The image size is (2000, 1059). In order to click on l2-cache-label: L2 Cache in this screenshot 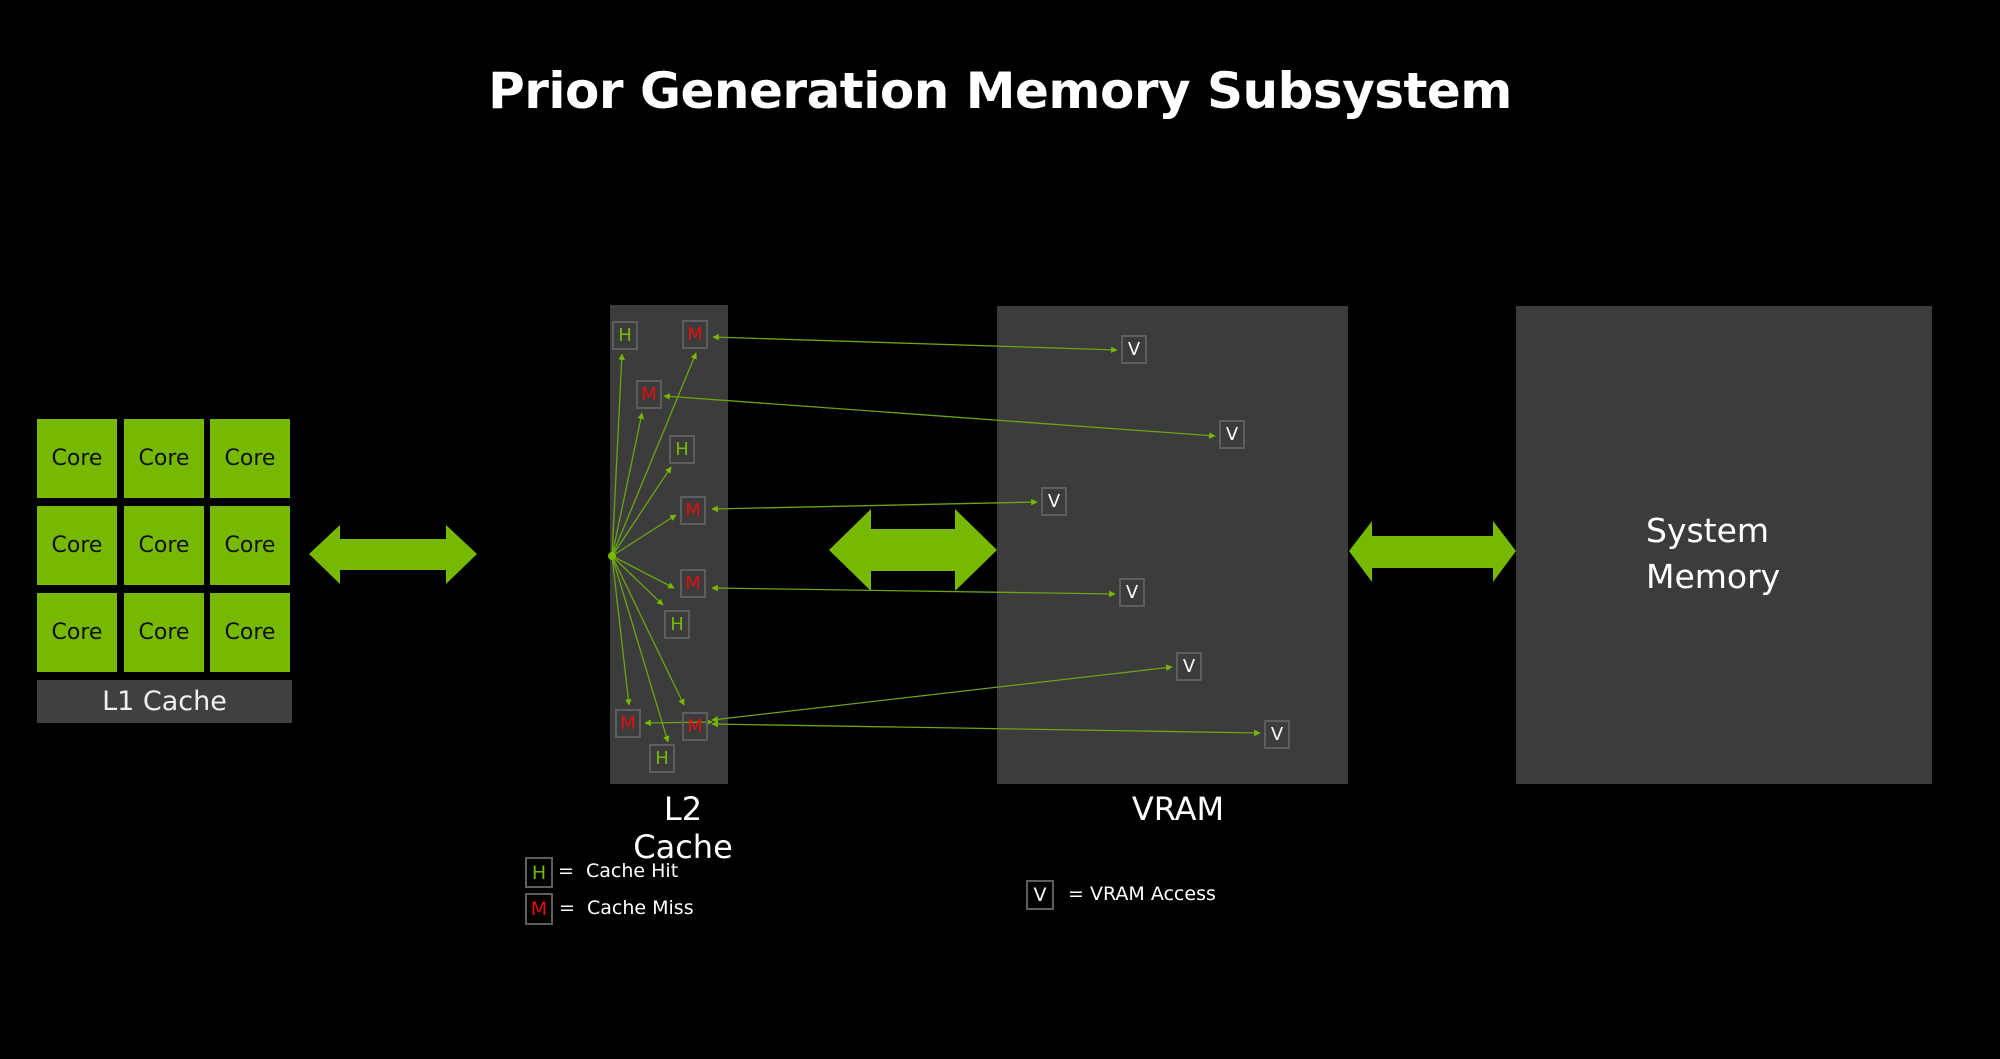, I will do `click(683, 828)`.